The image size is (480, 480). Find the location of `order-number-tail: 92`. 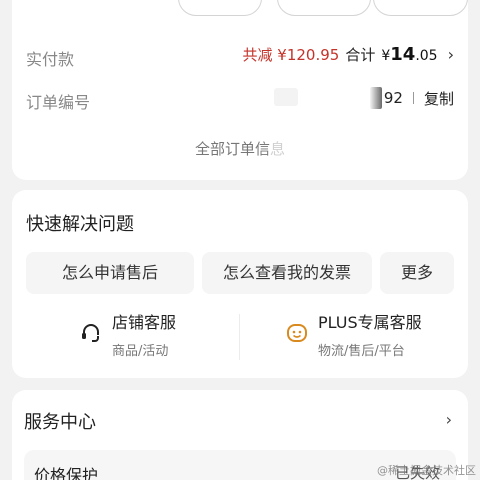

order-number-tail: 92 is located at coordinates (393, 98).